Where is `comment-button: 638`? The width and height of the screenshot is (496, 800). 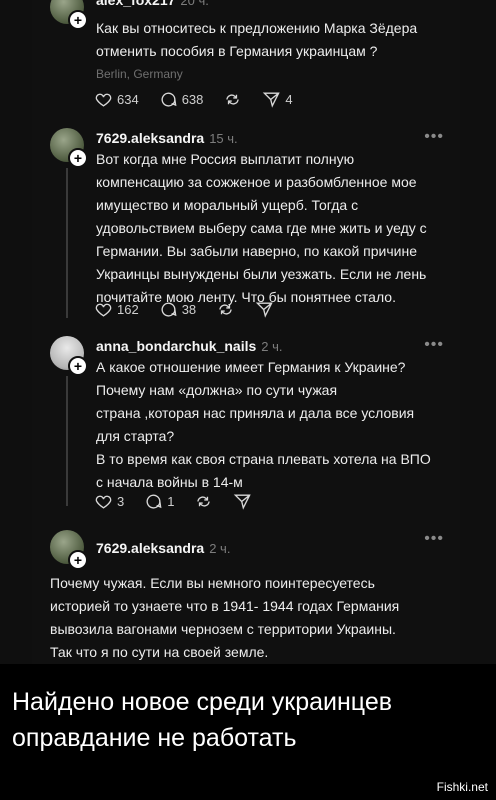
comment-button: 638 is located at coordinates (181, 99).